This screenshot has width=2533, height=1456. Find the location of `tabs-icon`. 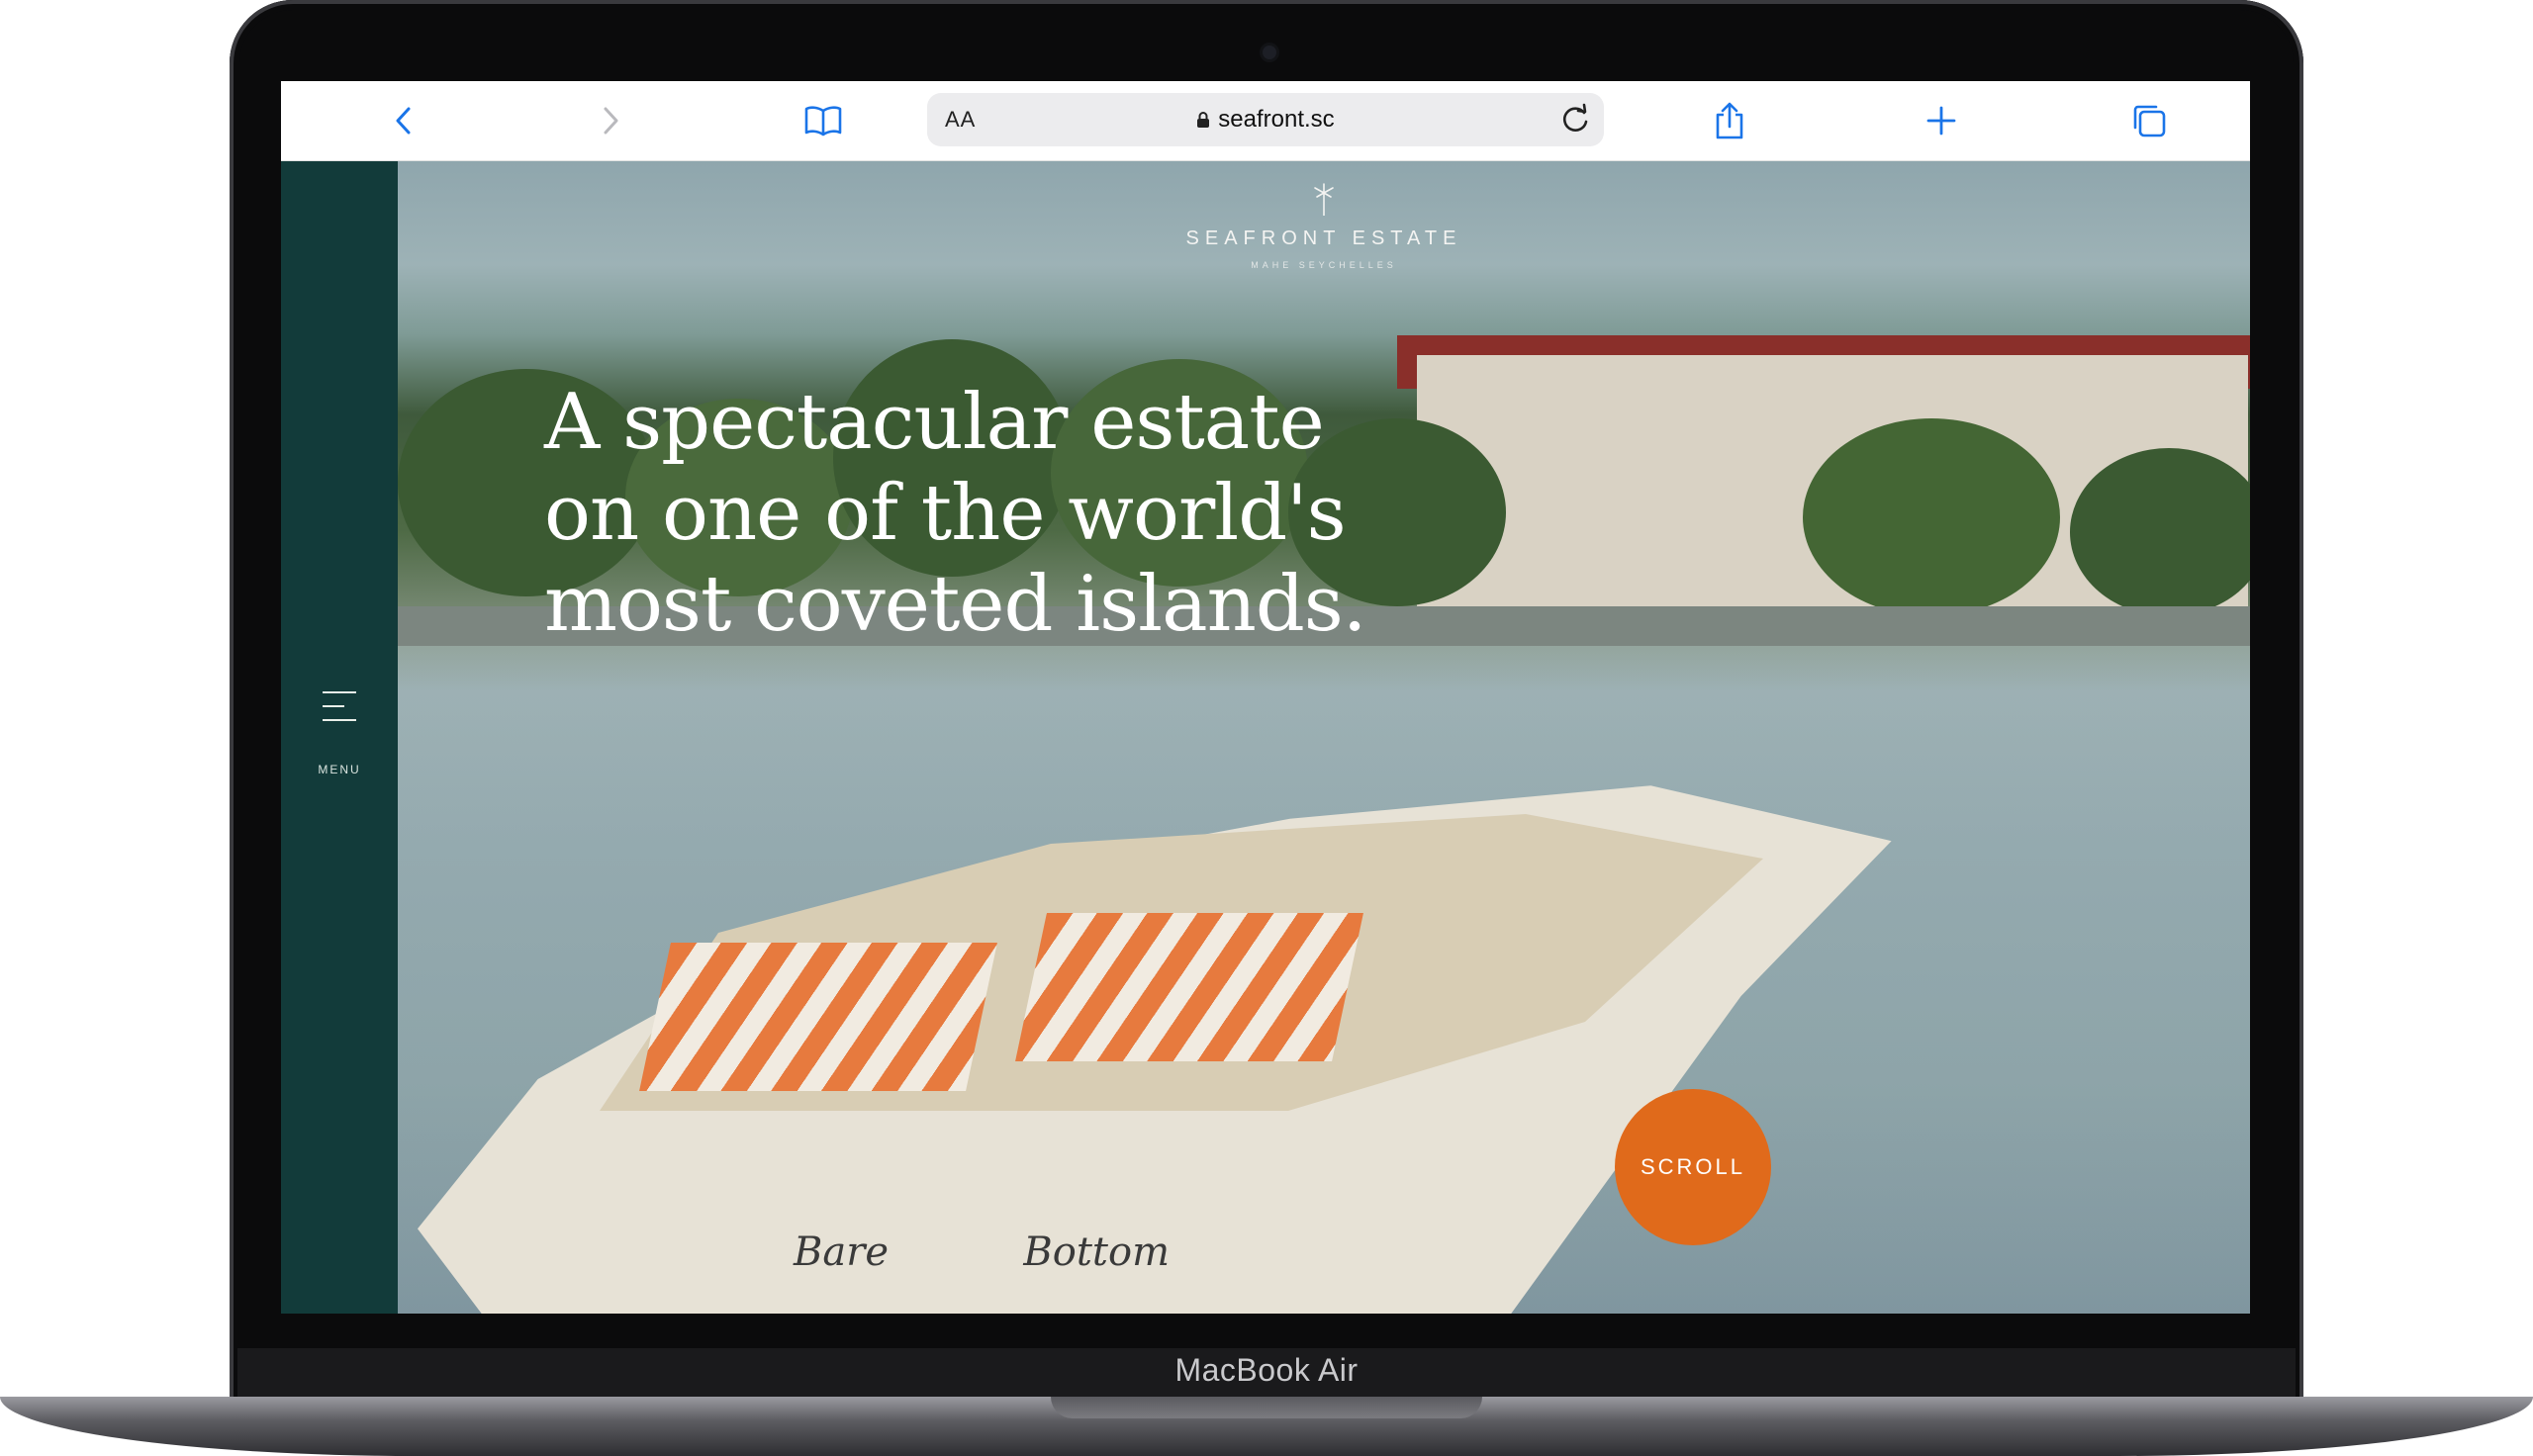

tabs-icon is located at coordinates (2150, 121).